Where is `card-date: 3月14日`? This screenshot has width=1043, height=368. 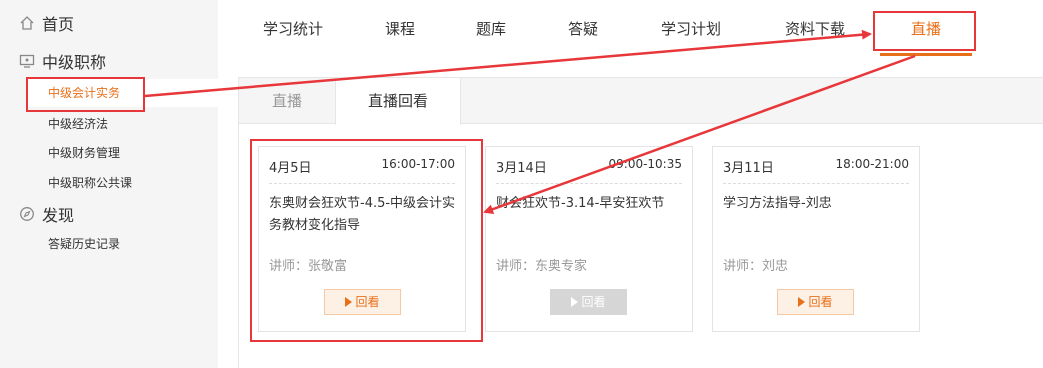
card-date: 3月14日 is located at coordinates (521, 168).